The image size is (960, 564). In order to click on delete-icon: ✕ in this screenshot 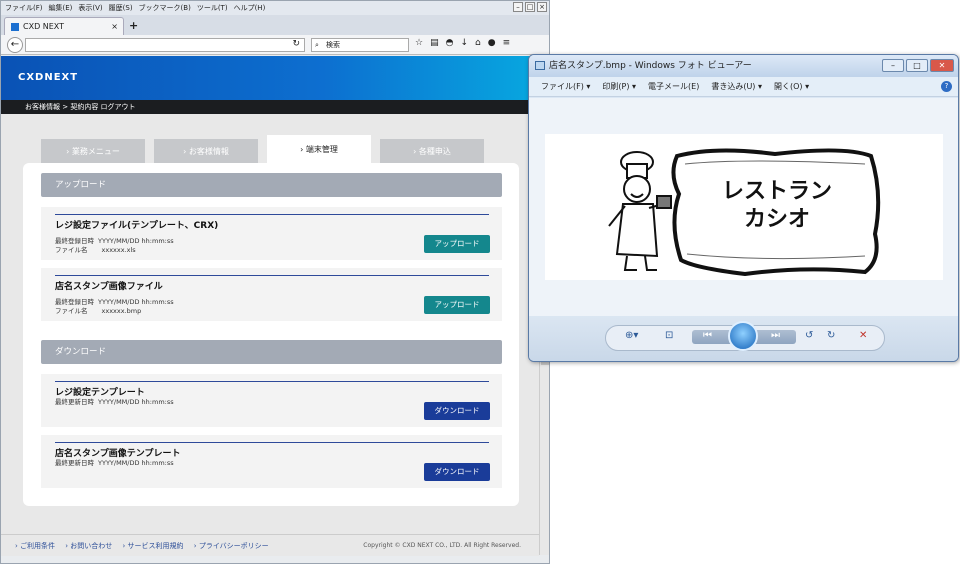, I will do `click(863, 335)`.